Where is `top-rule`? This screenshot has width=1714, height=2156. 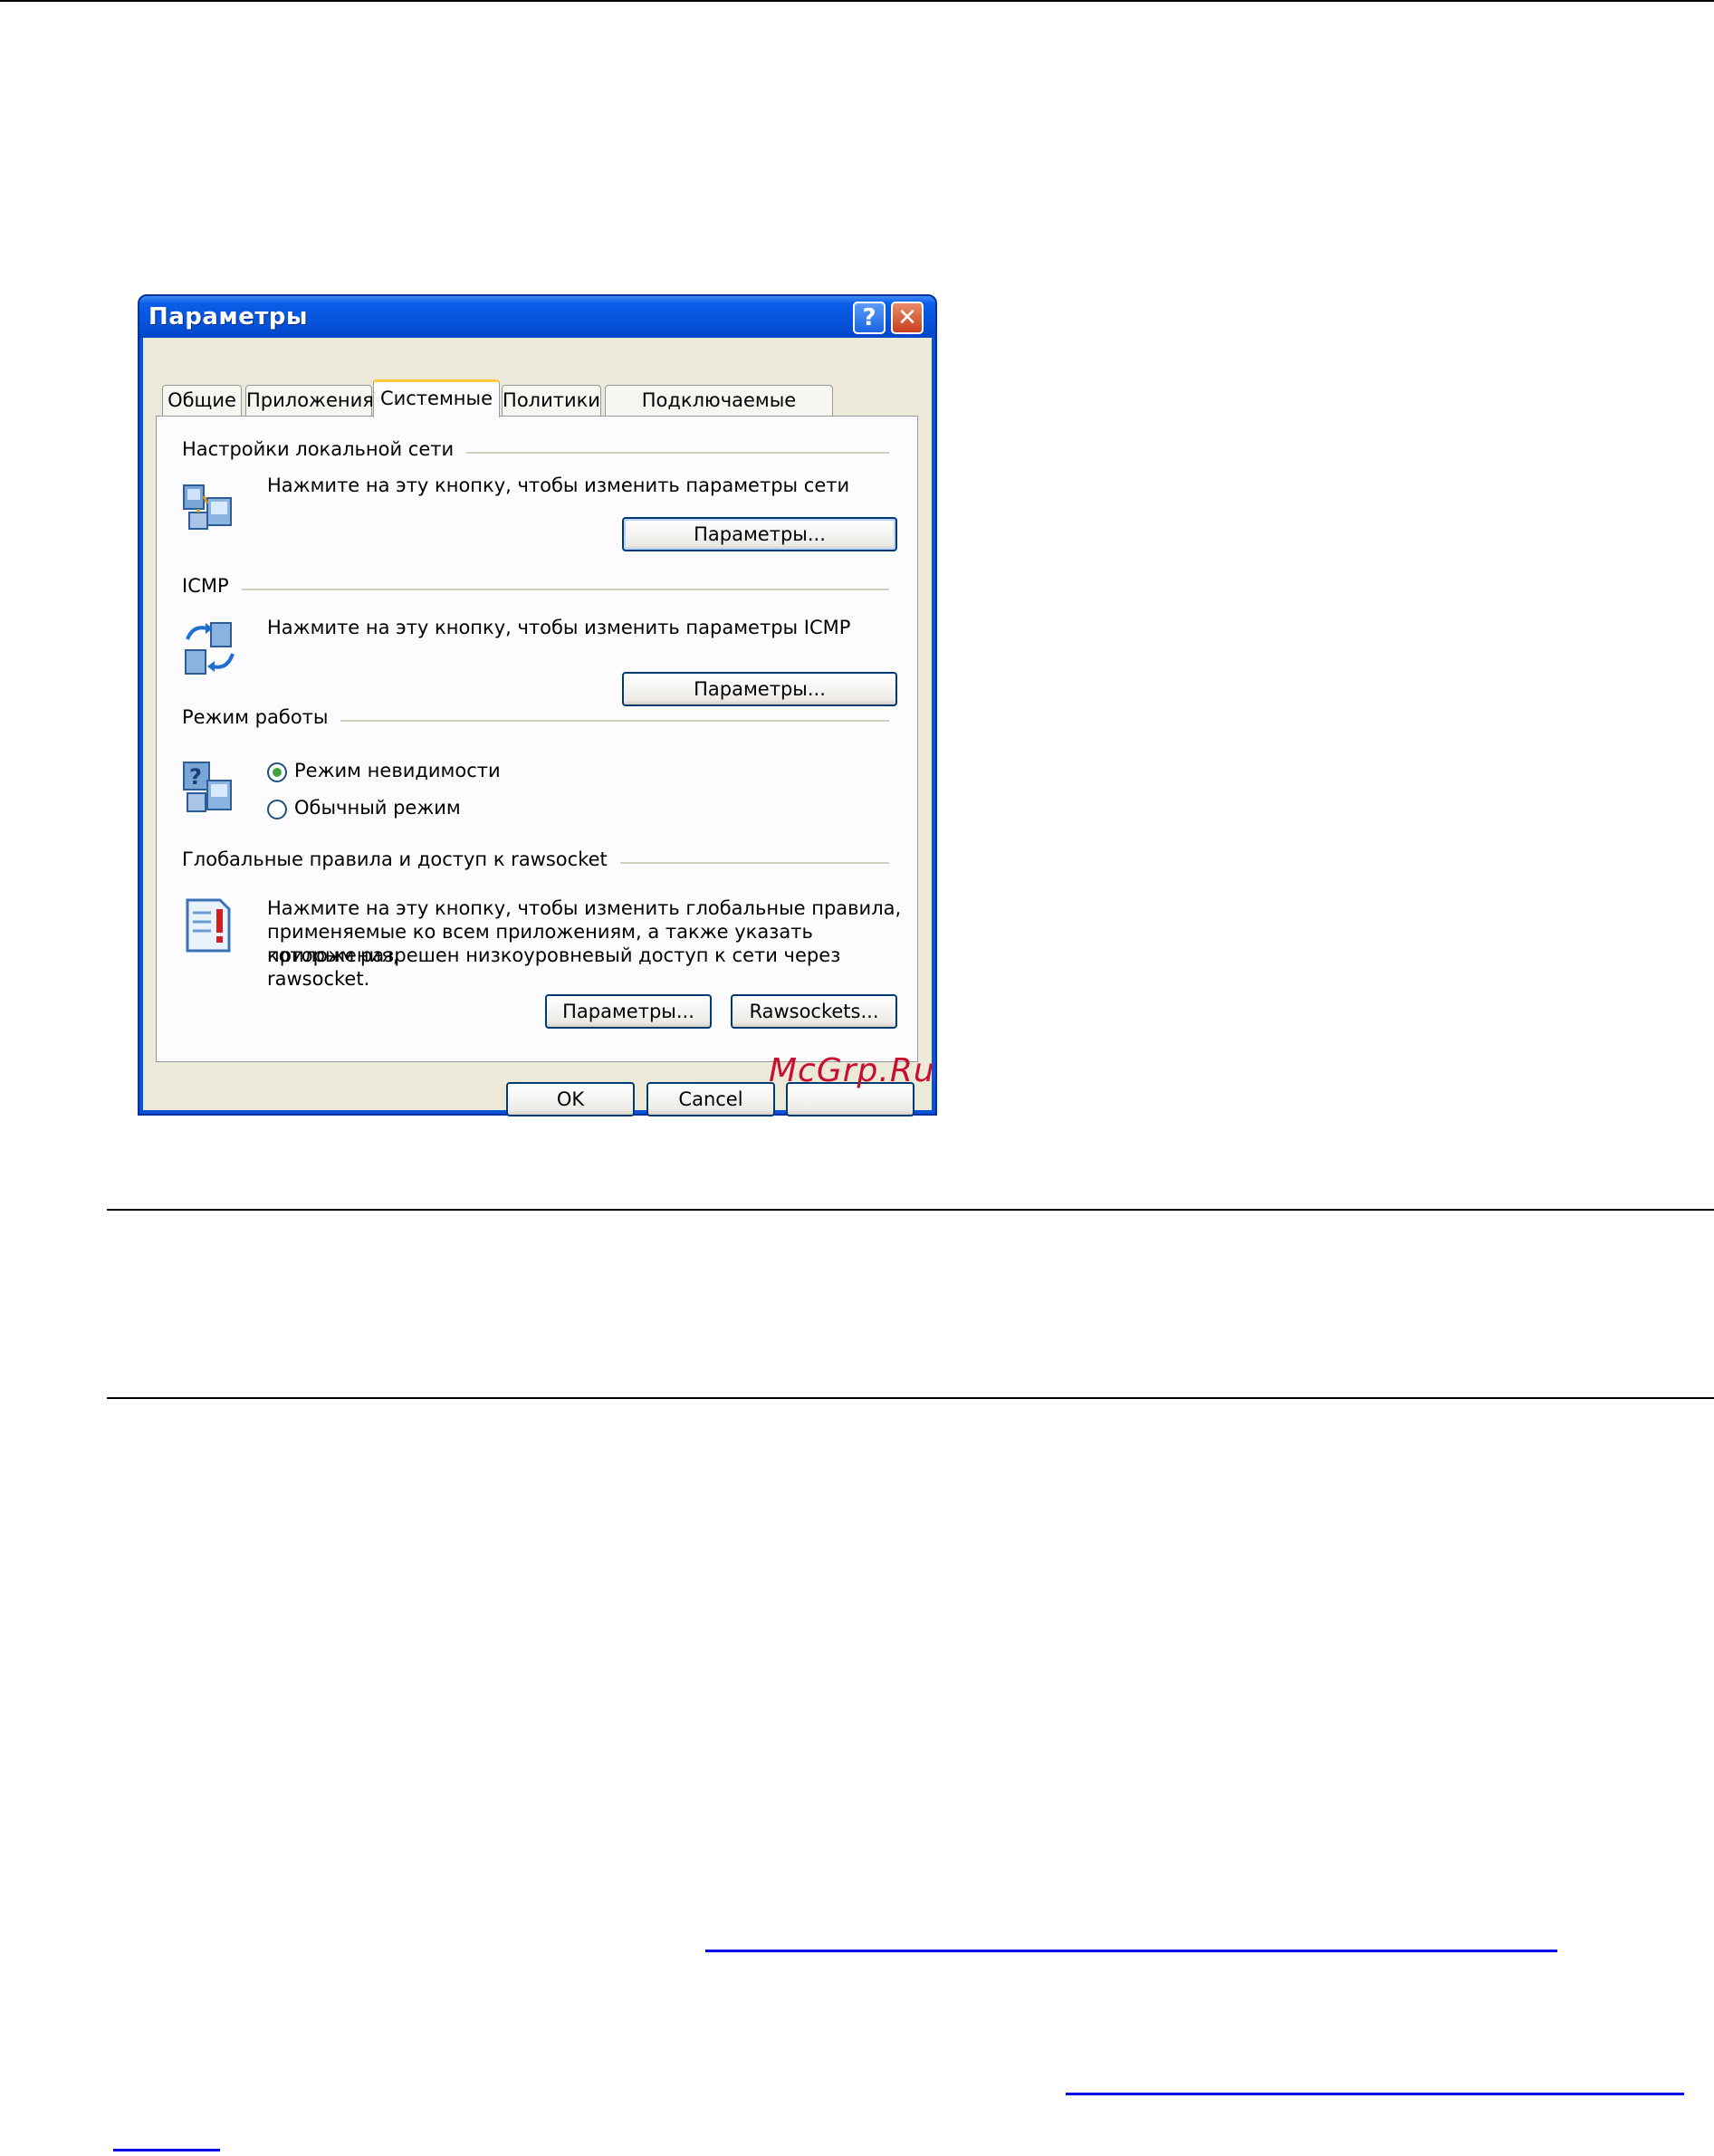
top-rule is located at coordinates (857, 1).